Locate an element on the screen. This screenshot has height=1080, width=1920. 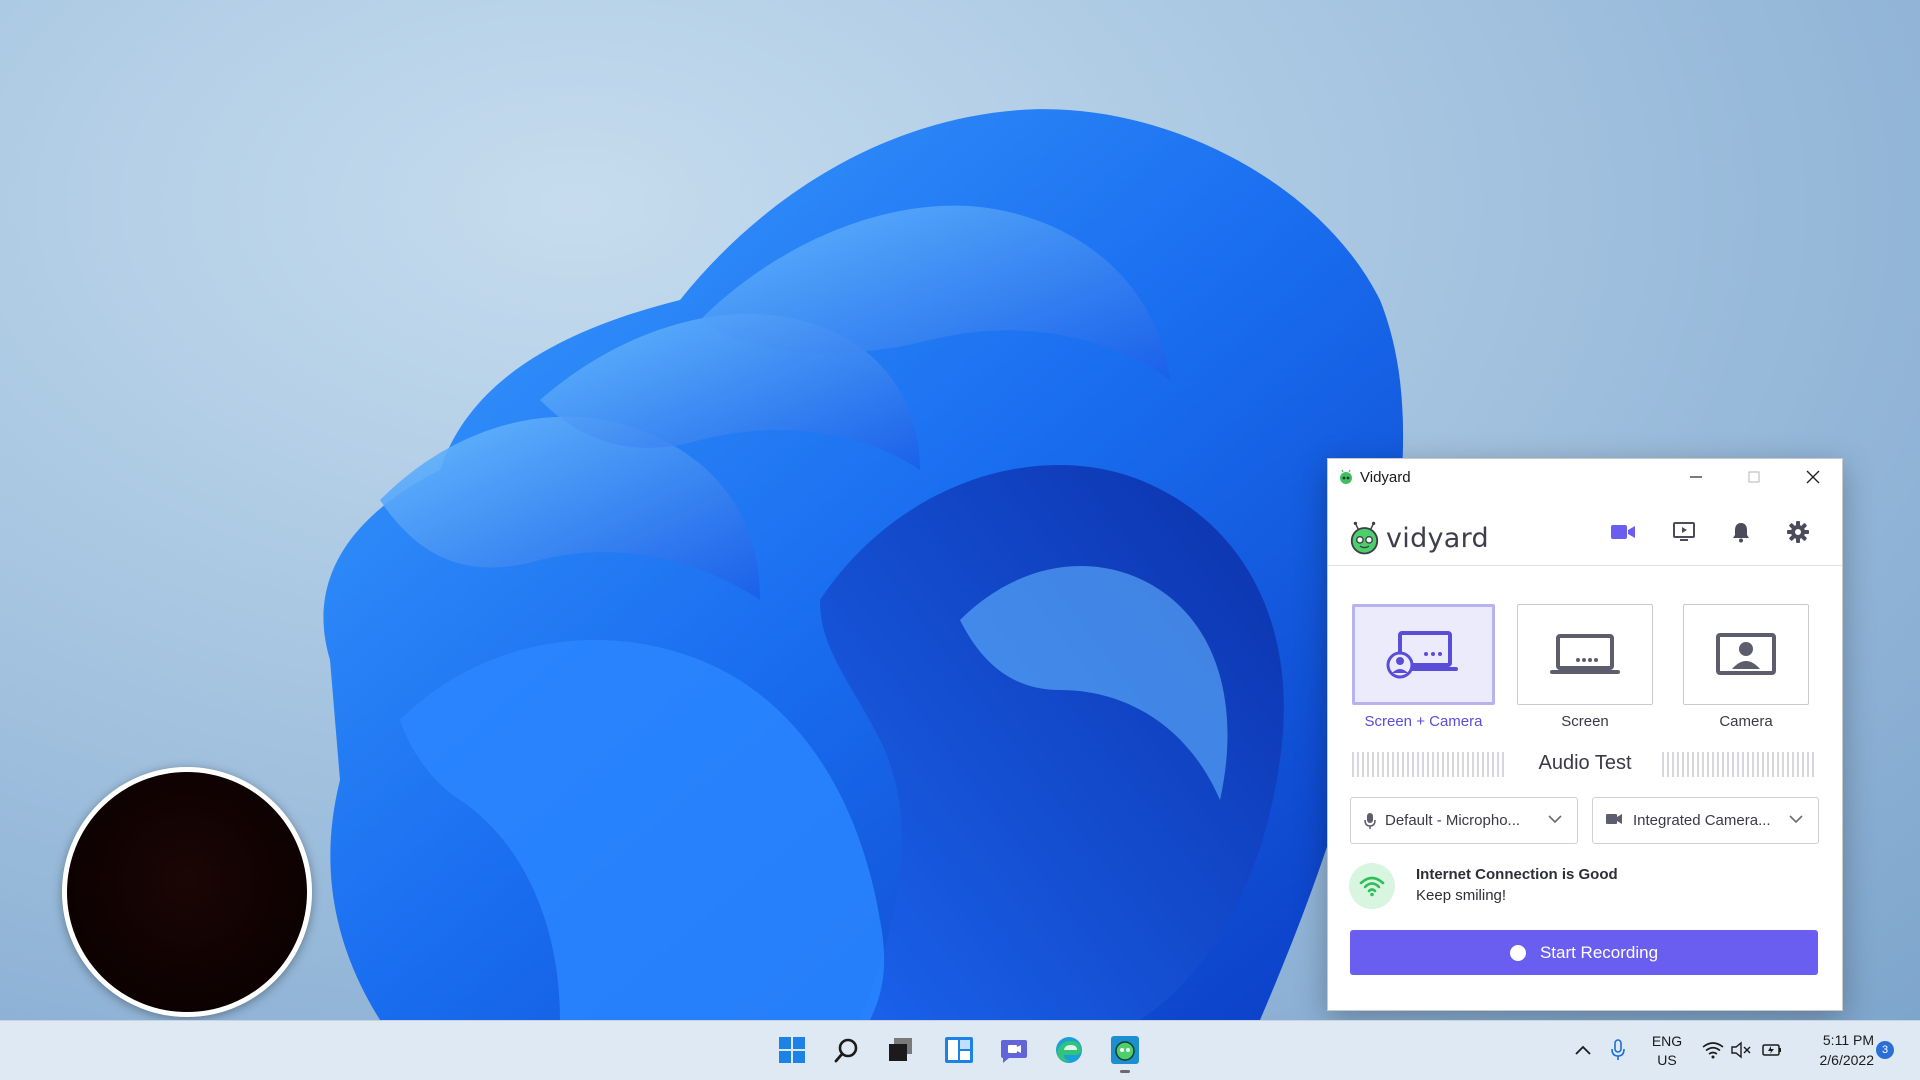
maximize-icon is located at coordinates (1754, 477).